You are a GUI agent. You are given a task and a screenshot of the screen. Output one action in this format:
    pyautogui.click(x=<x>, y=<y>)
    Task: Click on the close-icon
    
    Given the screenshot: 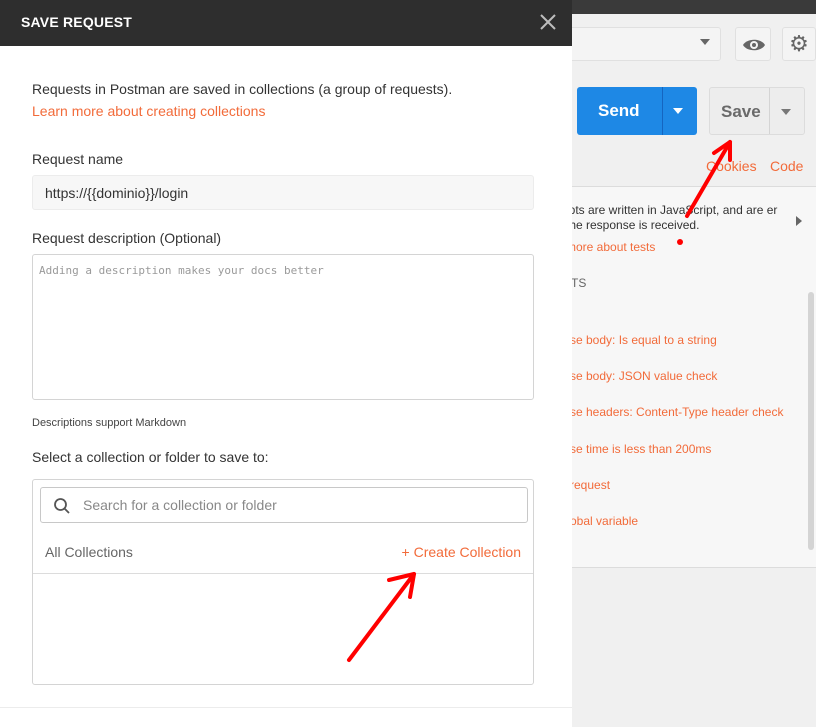 What is the action you would take?
    pyautogui.click(x=548, y=22)
    